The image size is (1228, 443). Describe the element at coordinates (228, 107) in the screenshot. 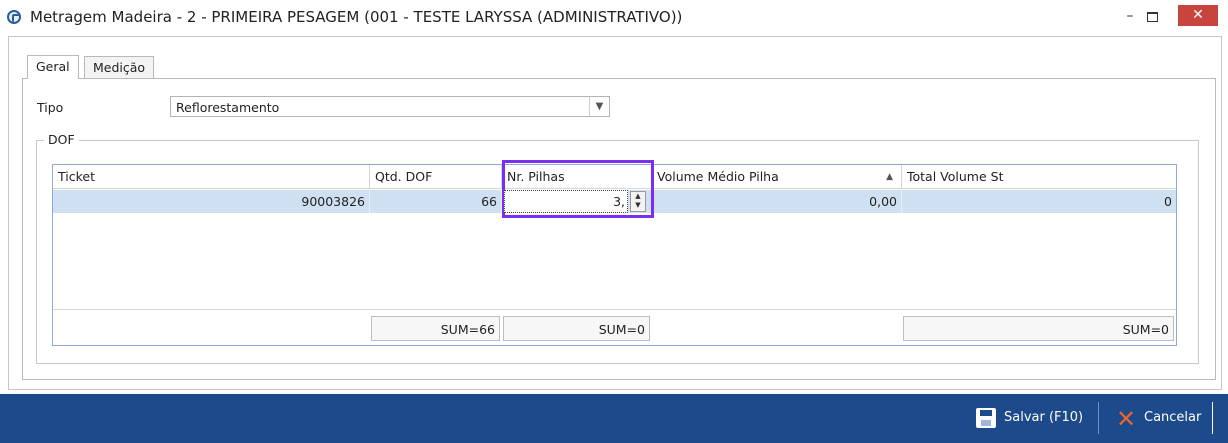

I see `tipo-value: Reflorestamento` at that location.